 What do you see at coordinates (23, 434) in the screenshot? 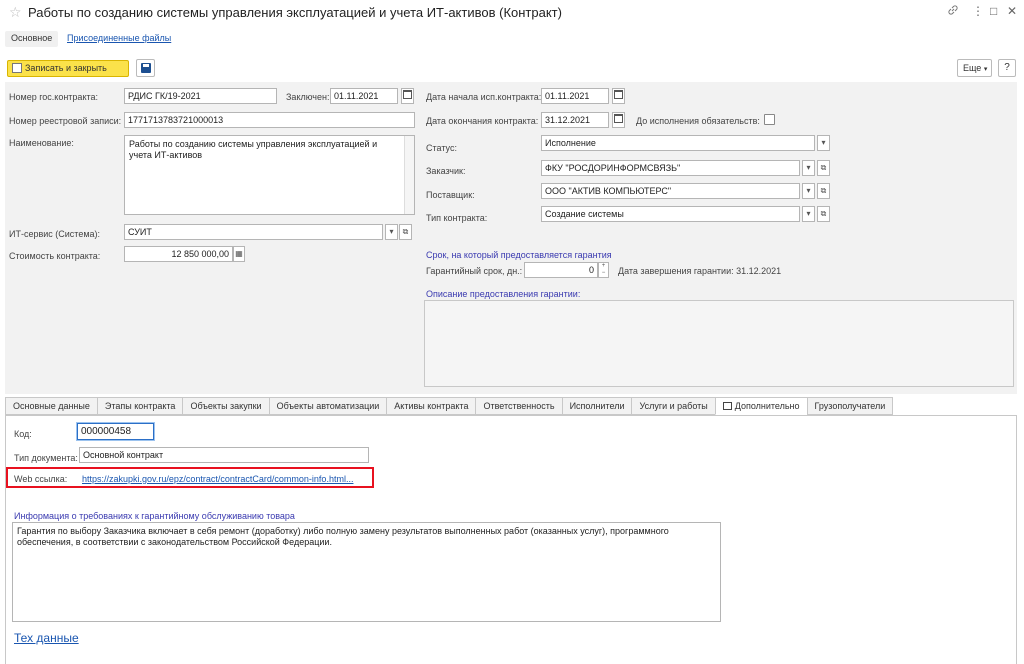
I see `code-label: Код:` at bounding box center [23, 434].